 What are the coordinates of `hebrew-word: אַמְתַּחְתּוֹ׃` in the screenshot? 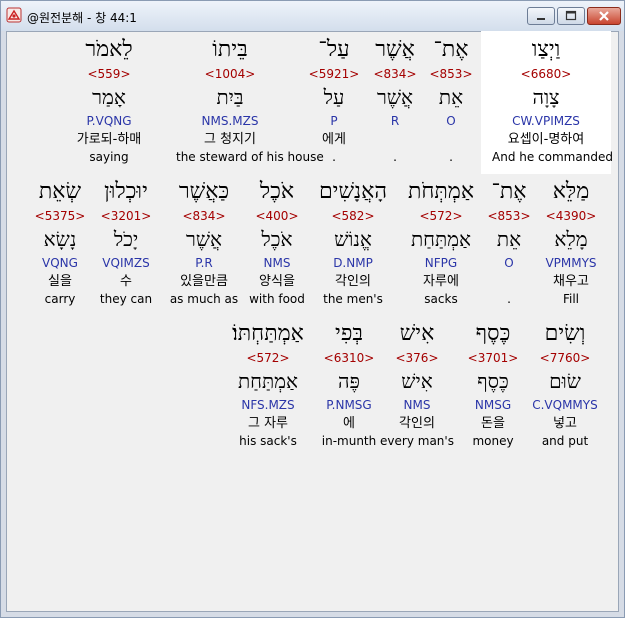 It's located at (268, 333).